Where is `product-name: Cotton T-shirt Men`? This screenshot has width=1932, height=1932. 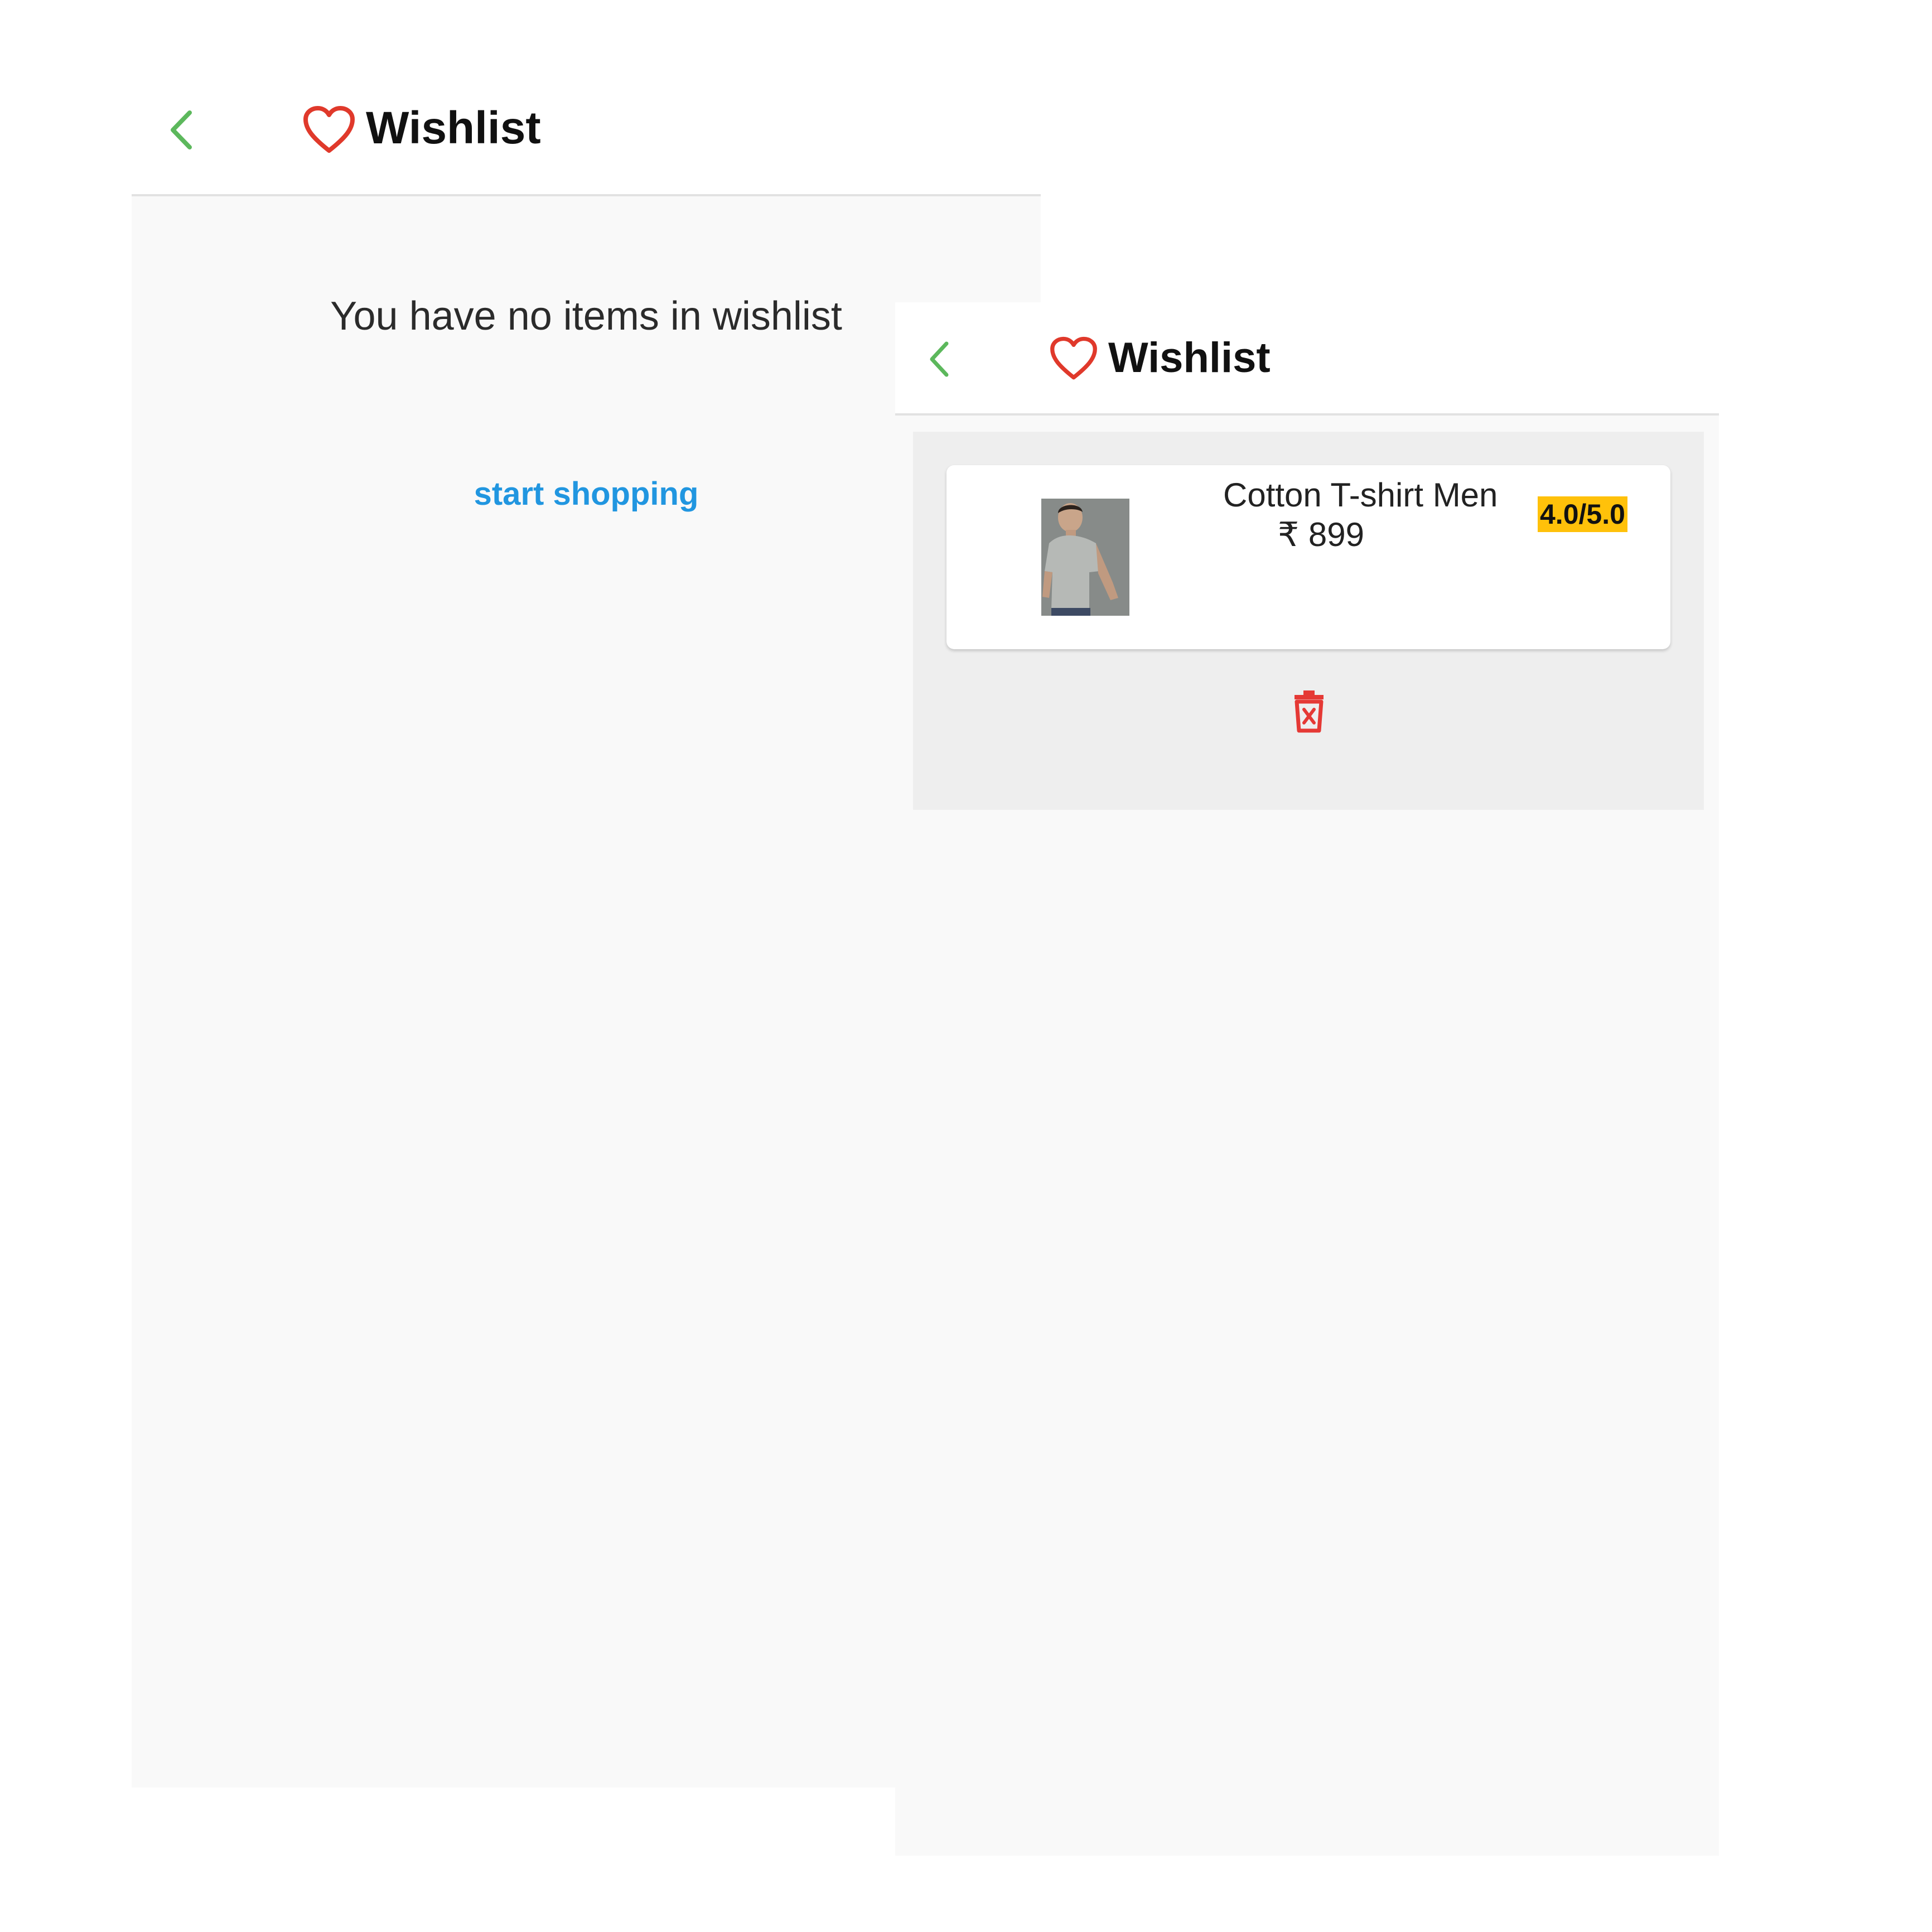
product-name: Cotton T-shirt Men is located at coordinates (1360, 495).